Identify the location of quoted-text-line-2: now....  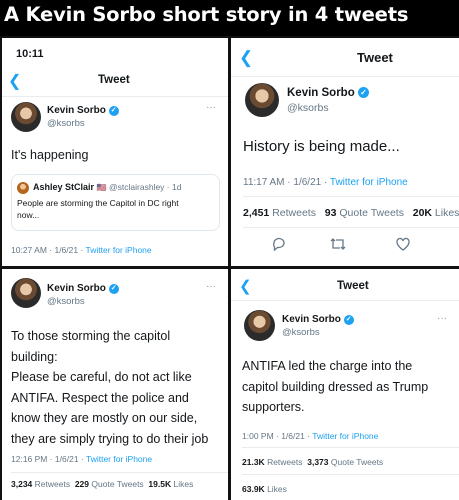
(28, 215).